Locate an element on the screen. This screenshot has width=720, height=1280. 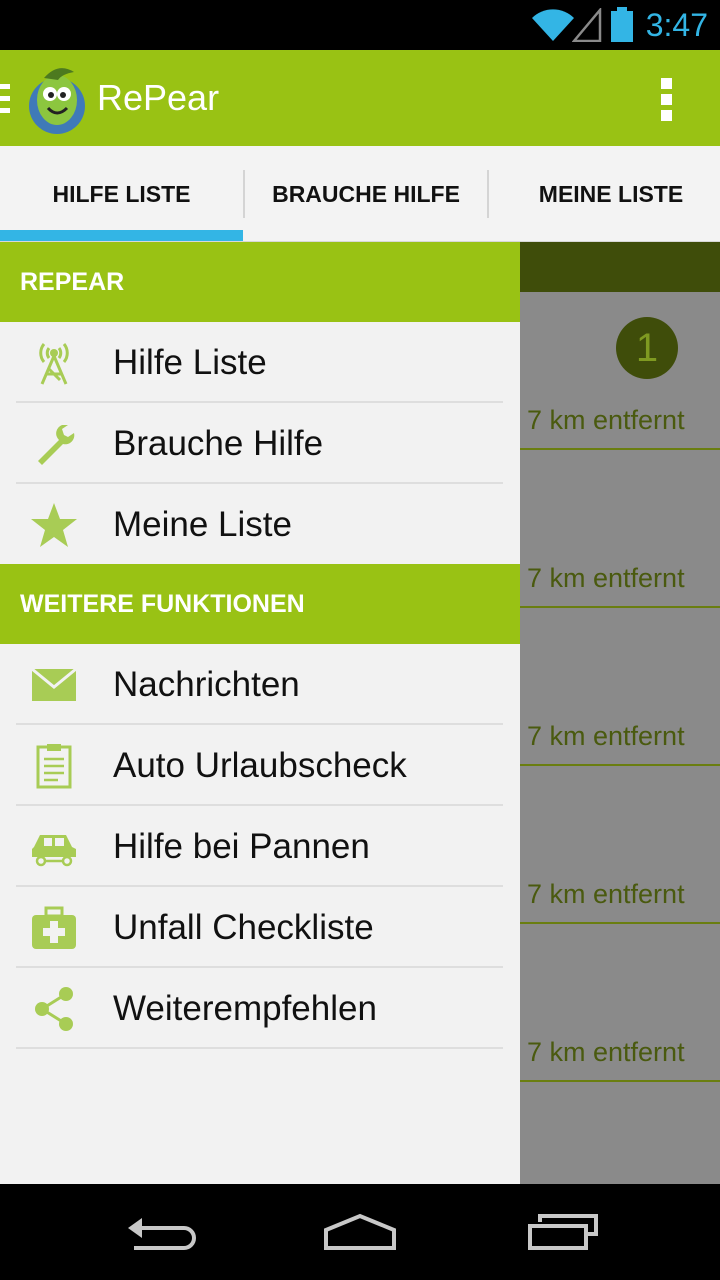
drawer-item-label: Meine Liste is located at coordinates (202, 524).